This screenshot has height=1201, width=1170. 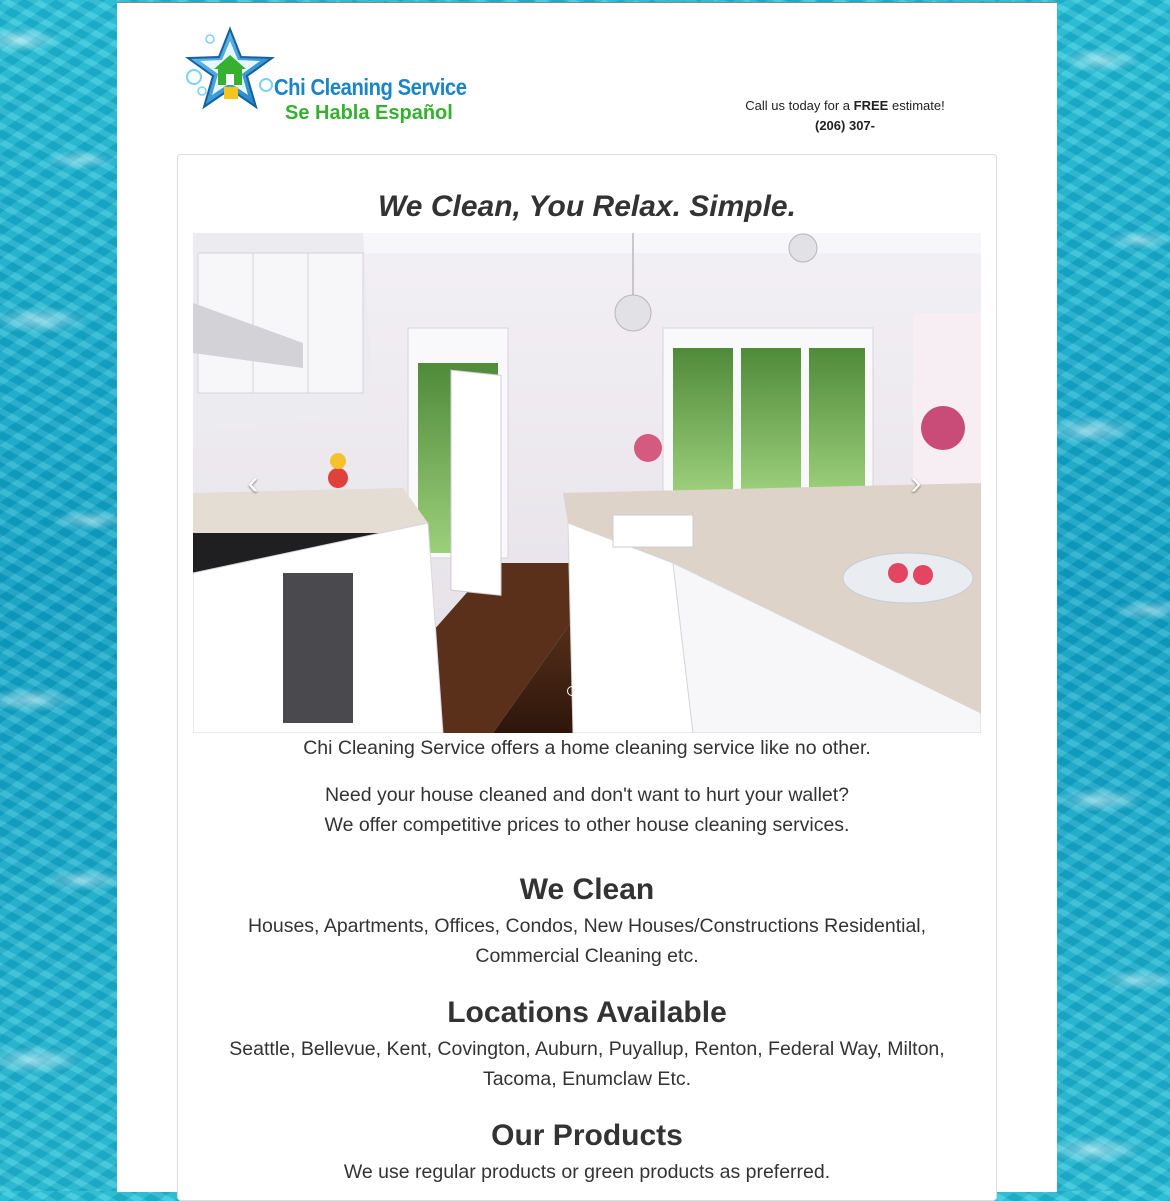 I want to click on contact-free: FREE, so click(x=871, y=105).